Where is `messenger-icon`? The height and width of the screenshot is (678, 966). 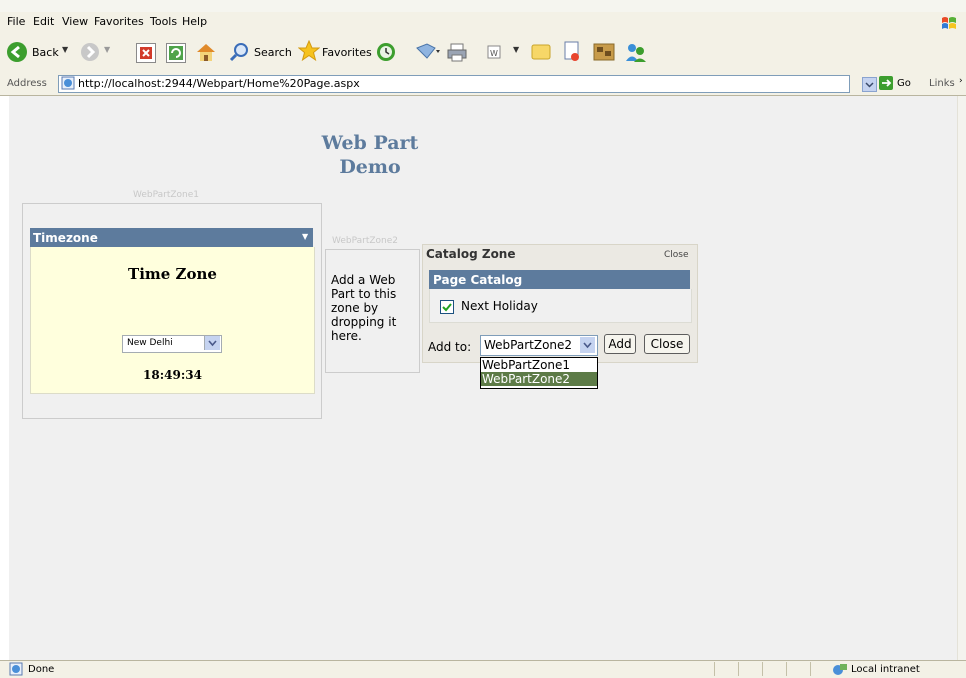 messenger-icon is located at coordinates (604, 52).